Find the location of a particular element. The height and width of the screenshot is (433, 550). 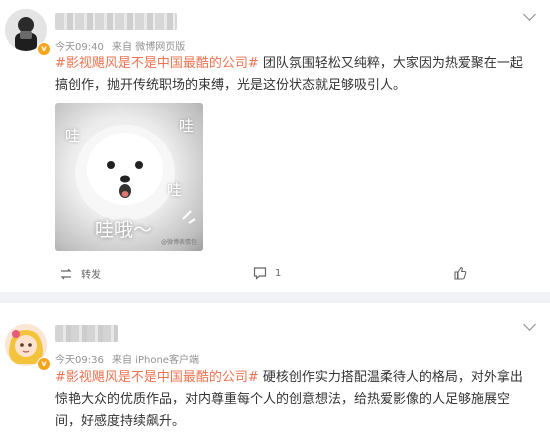

repost-button: 转发 is located at coordinates (80, 273).